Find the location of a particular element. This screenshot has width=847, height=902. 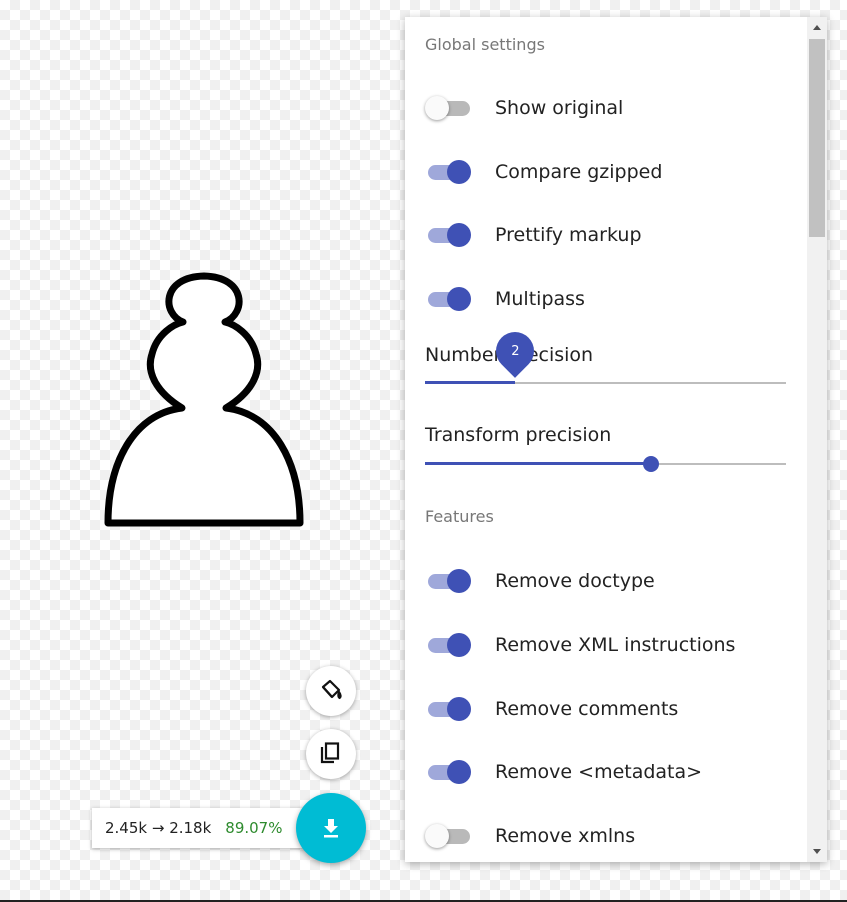

toggle-label: Prettify markup is located at coordinates (568, 235).